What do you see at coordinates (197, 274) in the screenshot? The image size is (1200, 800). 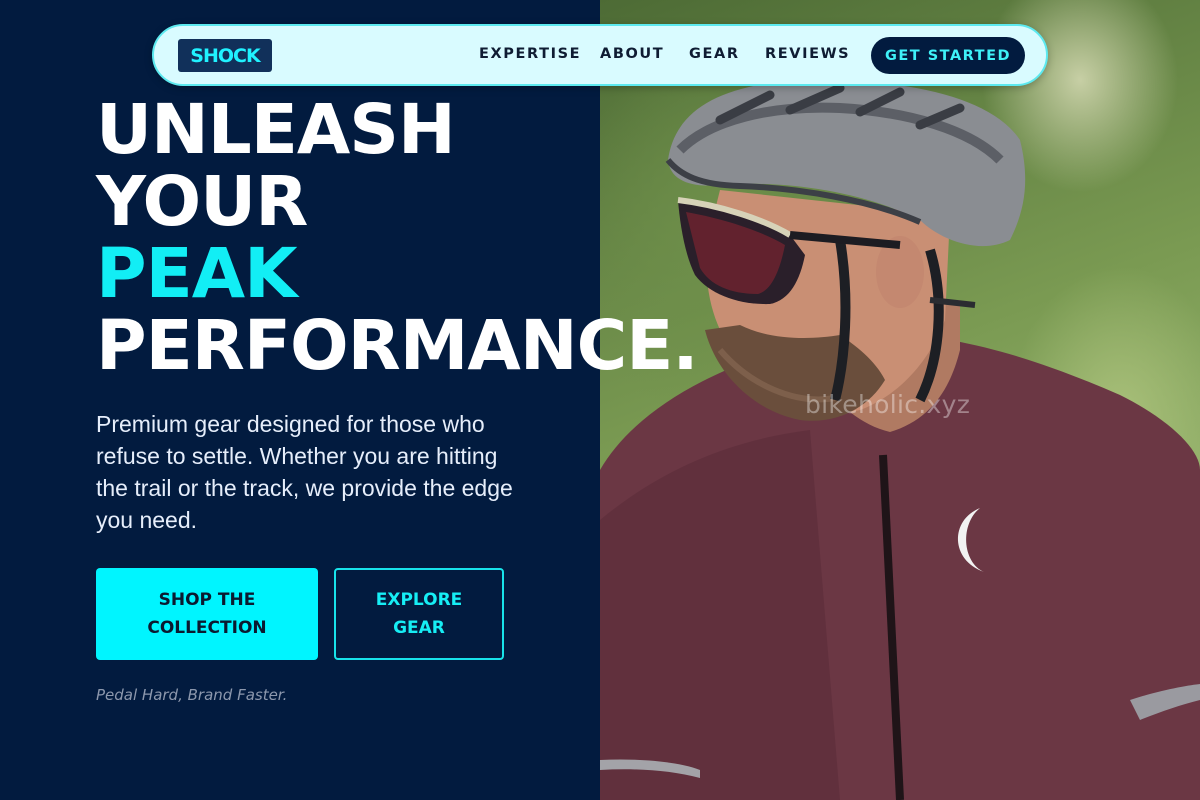 I see `headline-line-3-accent: PEAK` at bounding box center [197, 274].